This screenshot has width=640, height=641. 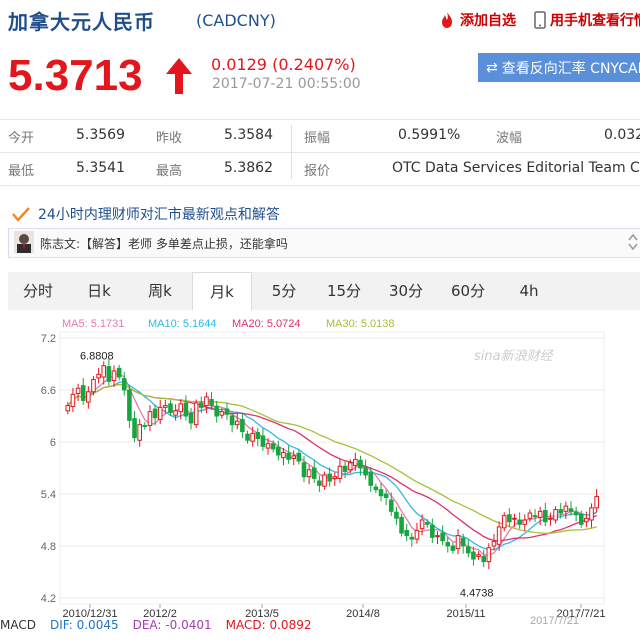 What do you see at coordinates (344, 291) in the screenshot?
I see `tab-15min: 15分` at bounding box center [344, 291].